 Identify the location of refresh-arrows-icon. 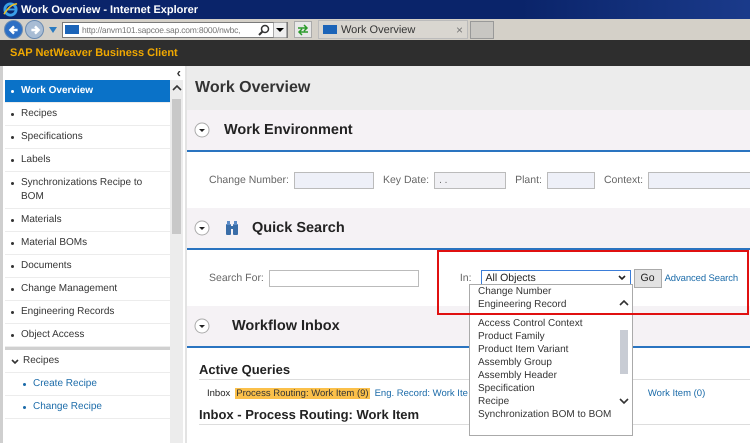
(303, 30).